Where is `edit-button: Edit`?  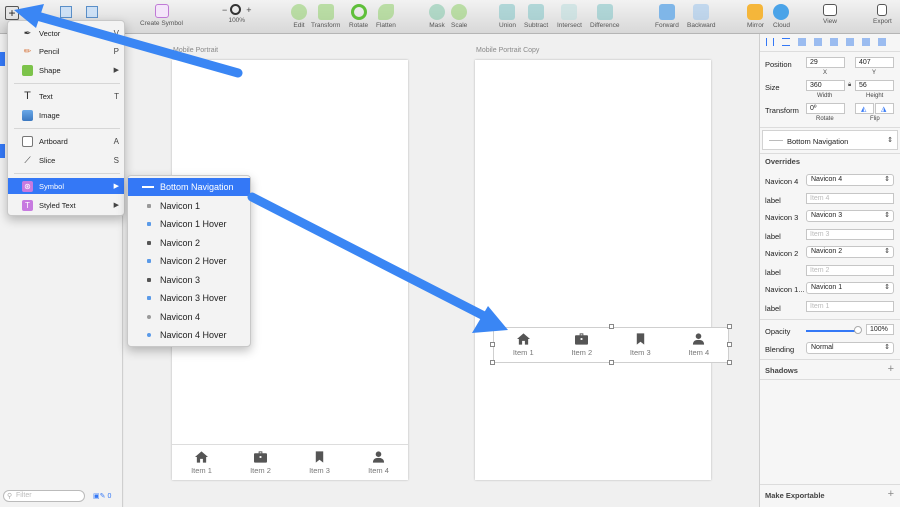 edit-button: Edit is located at coordinates (299, 16).